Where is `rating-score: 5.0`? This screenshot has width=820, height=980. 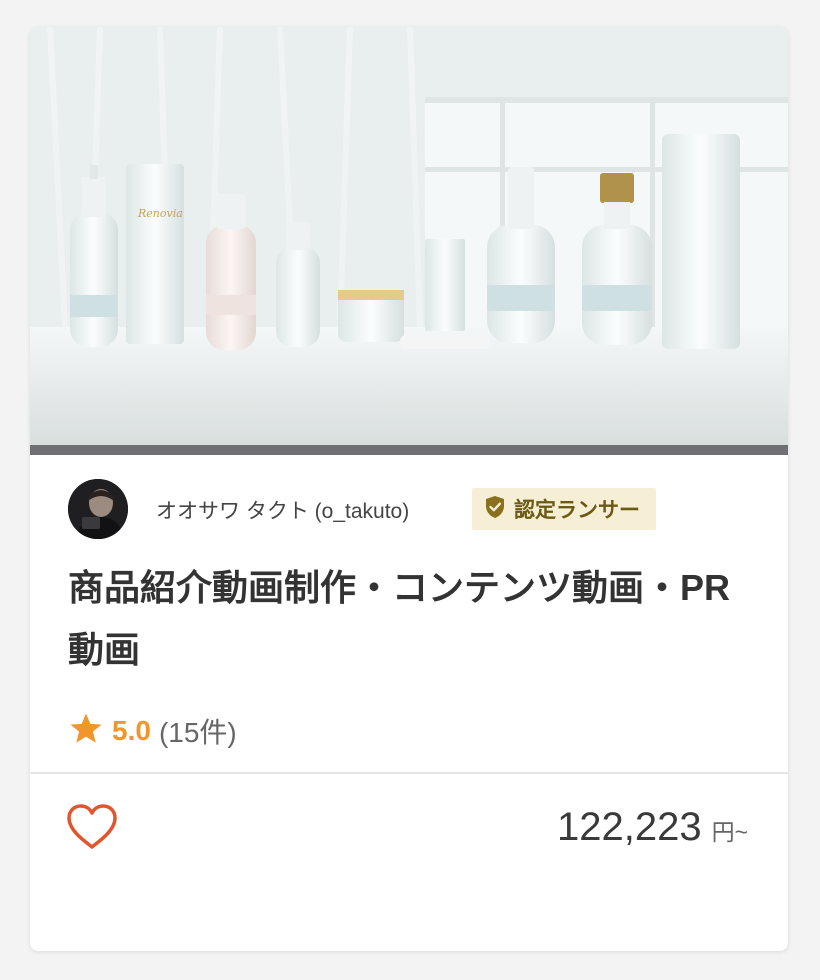 rating-score: 5.0 is located at coordinates (131, 730).